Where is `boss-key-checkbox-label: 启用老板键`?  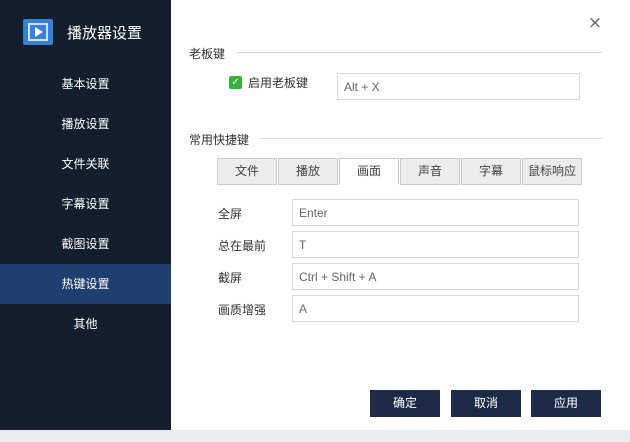 boss-key-checkbox-label: 启用老板键 is located at coordinates (278, 83).